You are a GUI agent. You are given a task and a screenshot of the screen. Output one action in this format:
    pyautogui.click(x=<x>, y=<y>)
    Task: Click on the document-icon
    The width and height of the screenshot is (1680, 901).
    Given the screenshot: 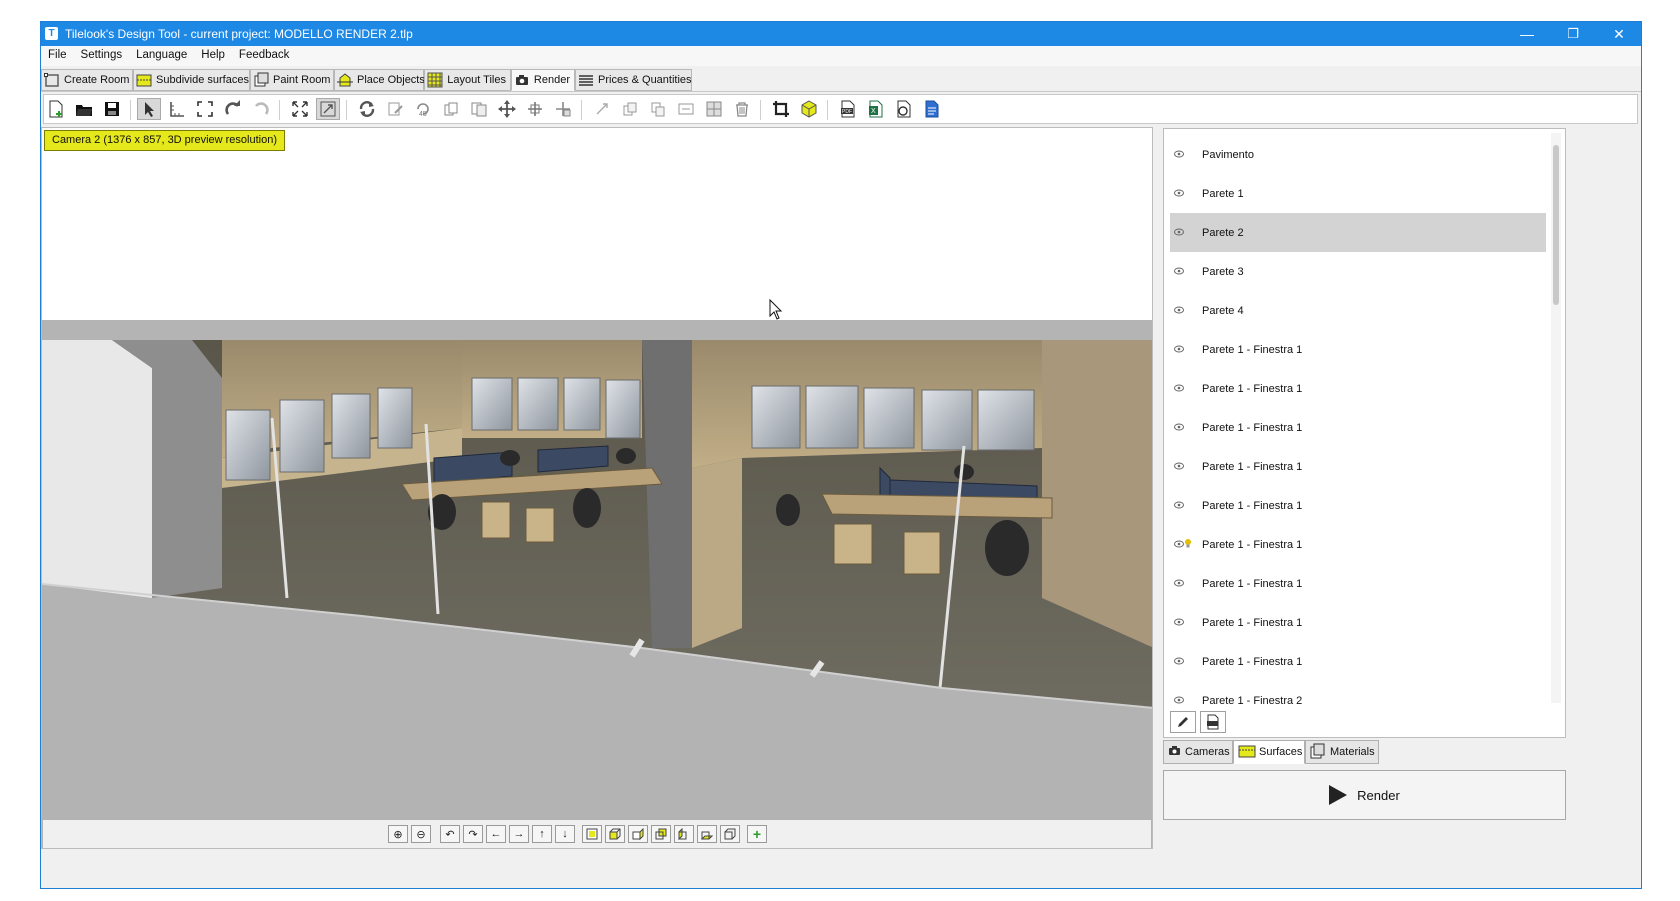 What is the action you would take?
    pyautogui.click(x=932, y=109)
    